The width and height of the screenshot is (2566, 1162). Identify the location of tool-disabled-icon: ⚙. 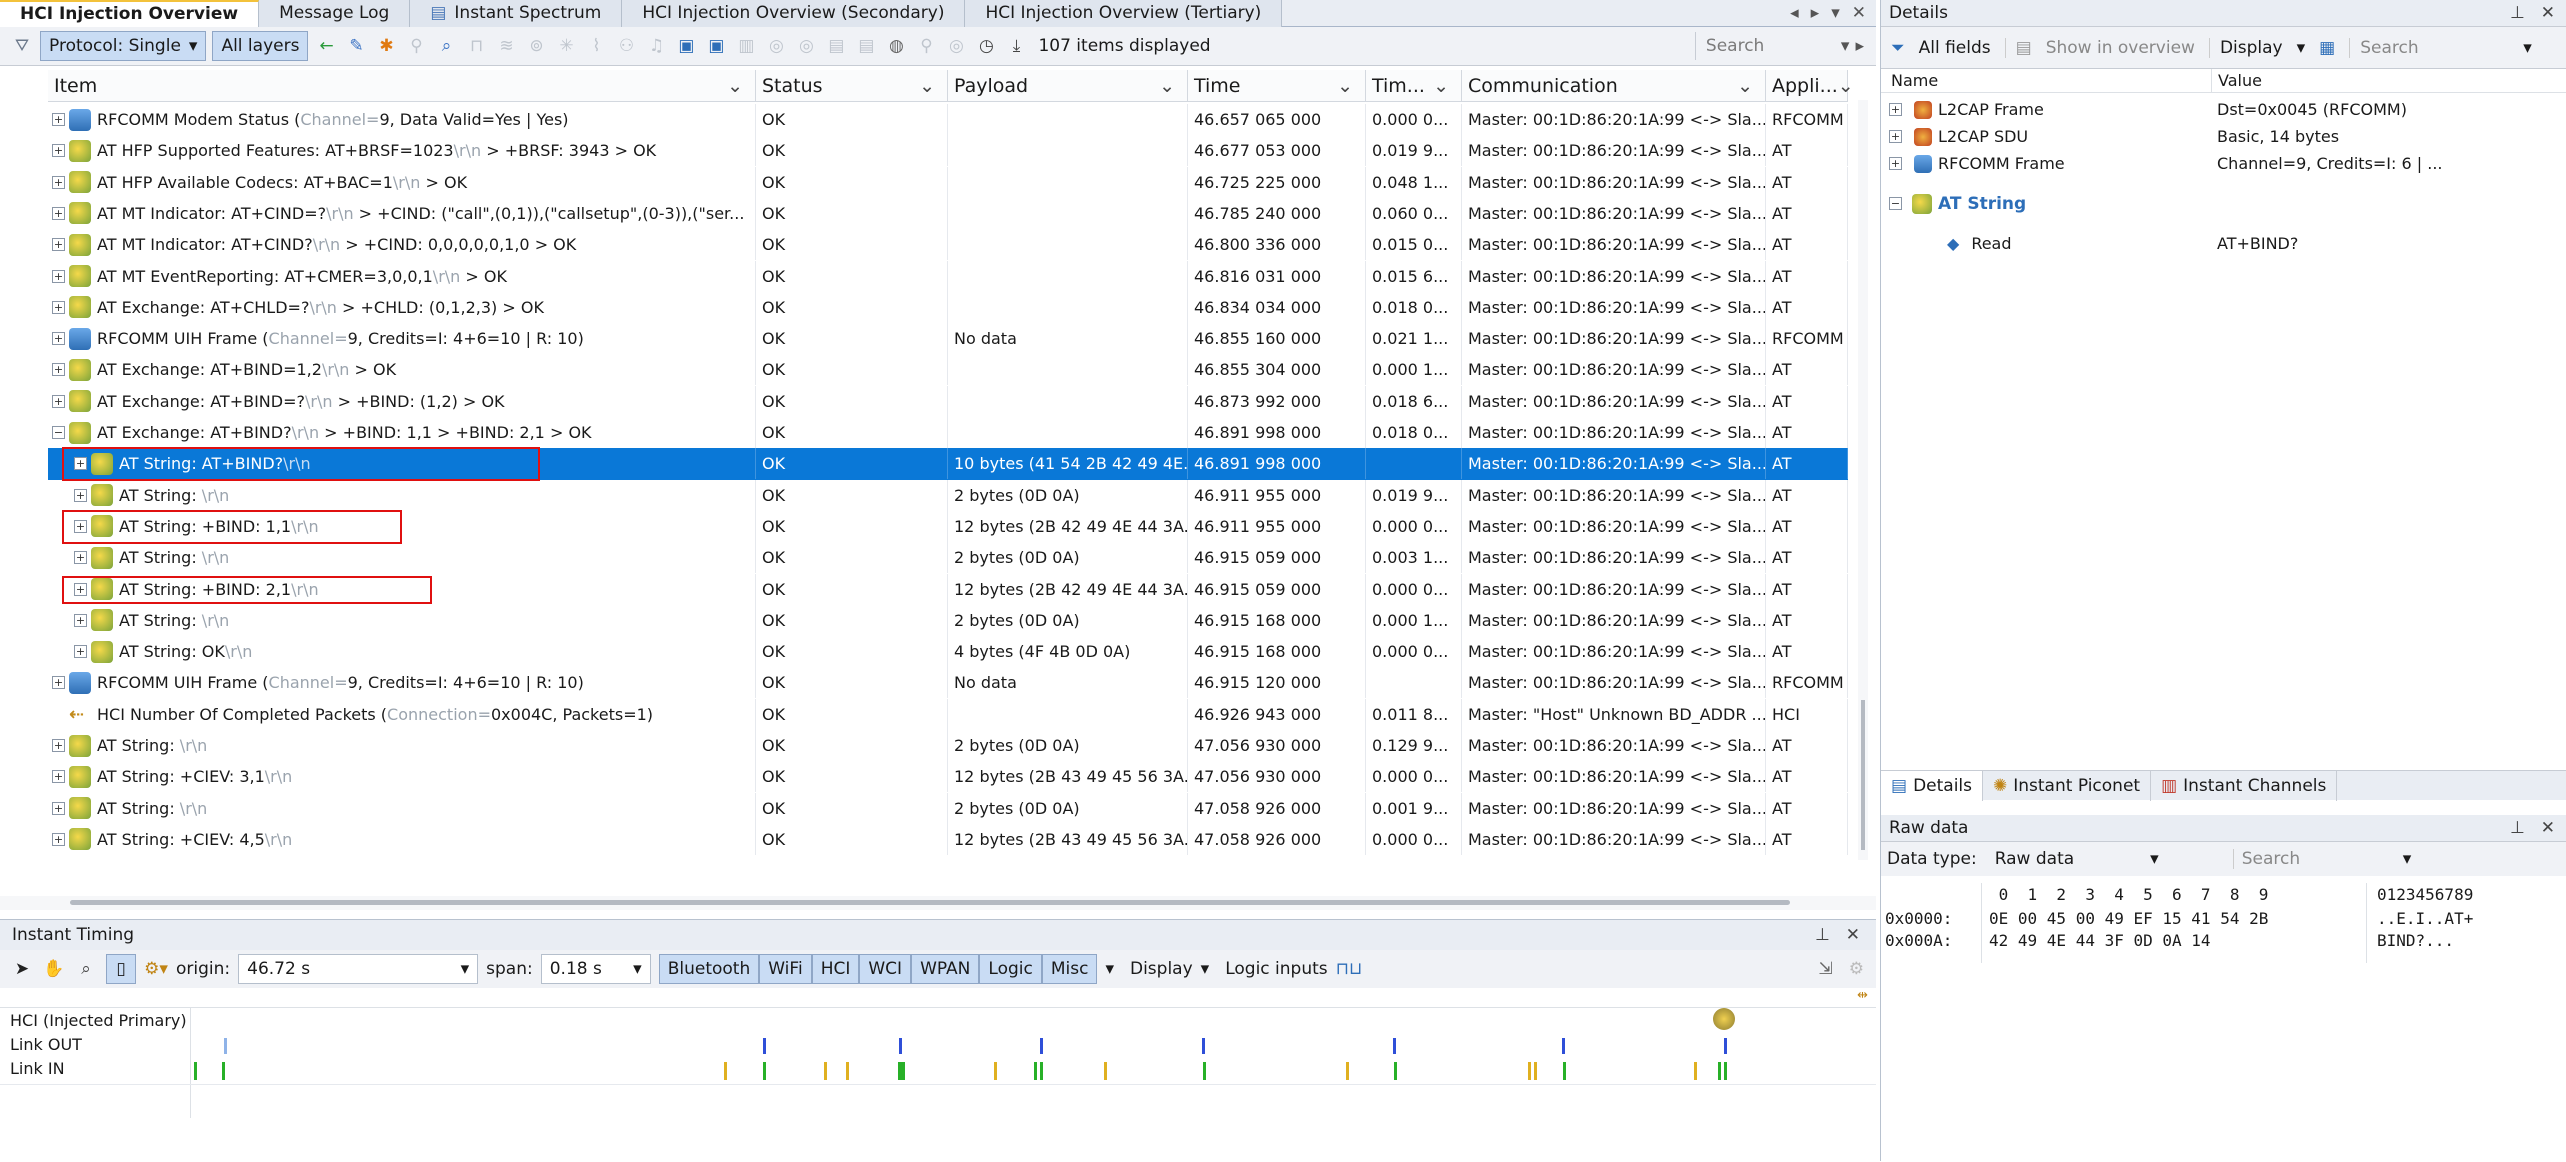
(1856, 969).